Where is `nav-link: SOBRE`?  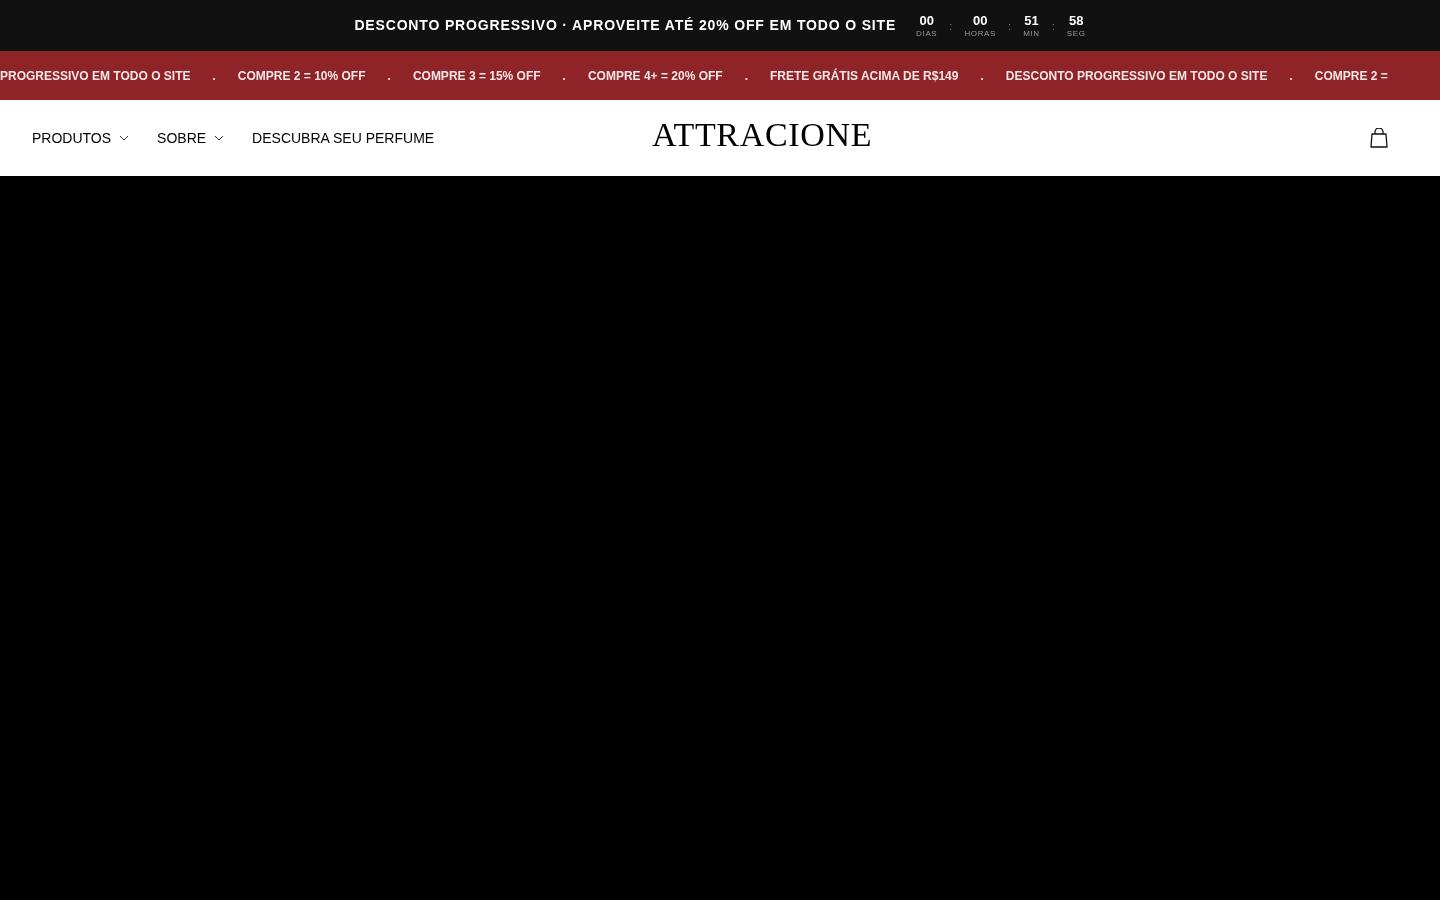
nav-link: SOBRE is located at coordinates (191, 138).